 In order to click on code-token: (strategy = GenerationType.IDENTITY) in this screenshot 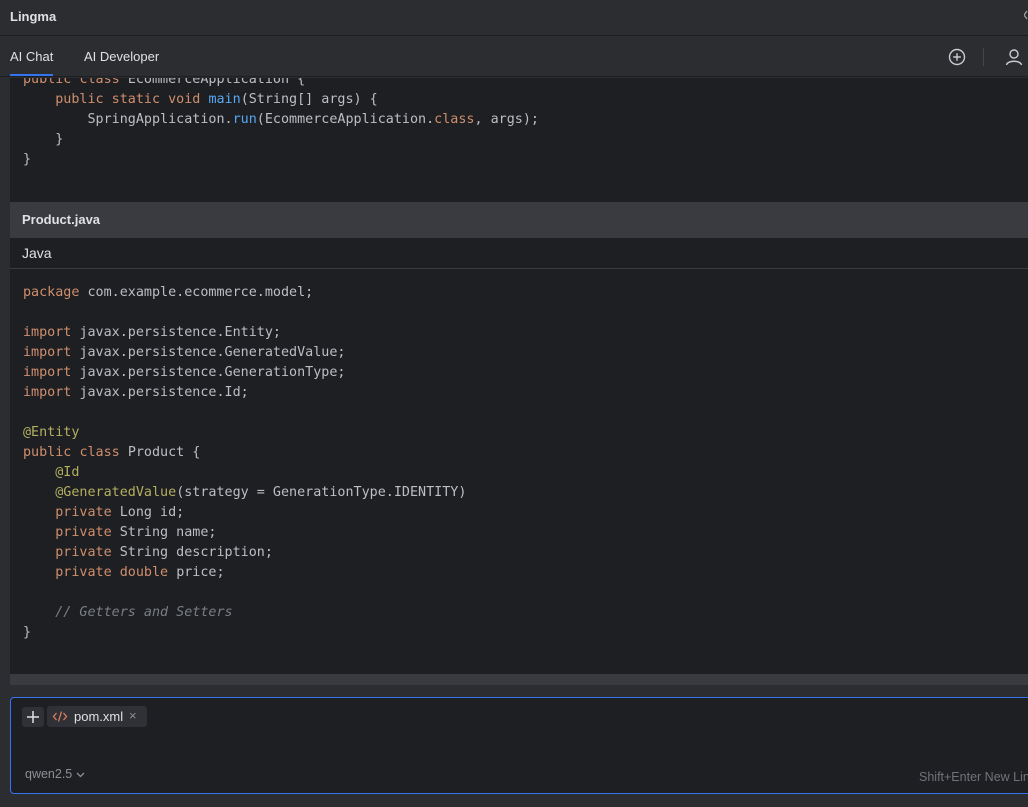, I will do `click(321, 492)`.